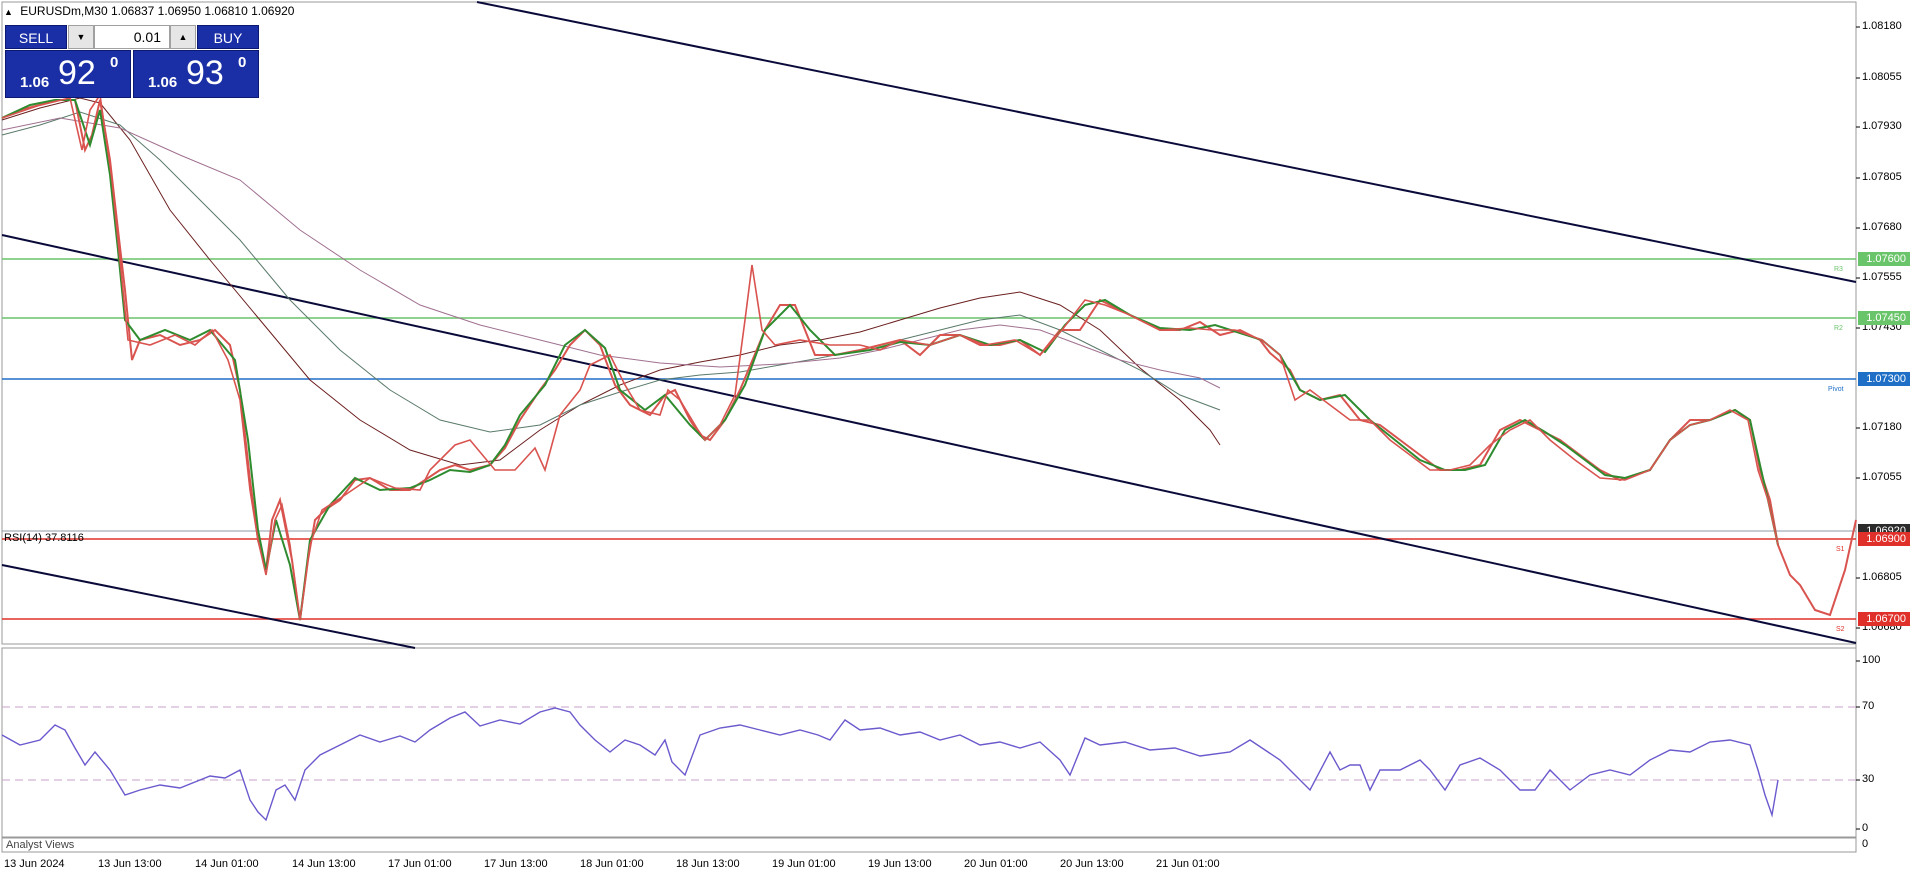 Image resolution: width=1916 pixels, height=874 pixels. What do you see at coordinates (44, 538) in the screenshot?
I see `rsi-title: RSI(14) 37.8116` at bounding box center [44, 538].